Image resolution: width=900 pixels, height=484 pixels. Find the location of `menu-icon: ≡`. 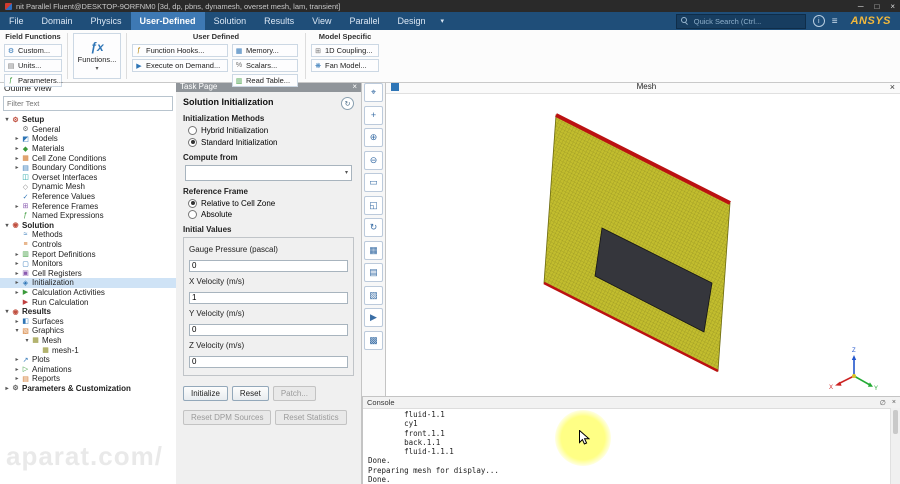

menu-icon: ≡ is located at coordinates (835, 21).